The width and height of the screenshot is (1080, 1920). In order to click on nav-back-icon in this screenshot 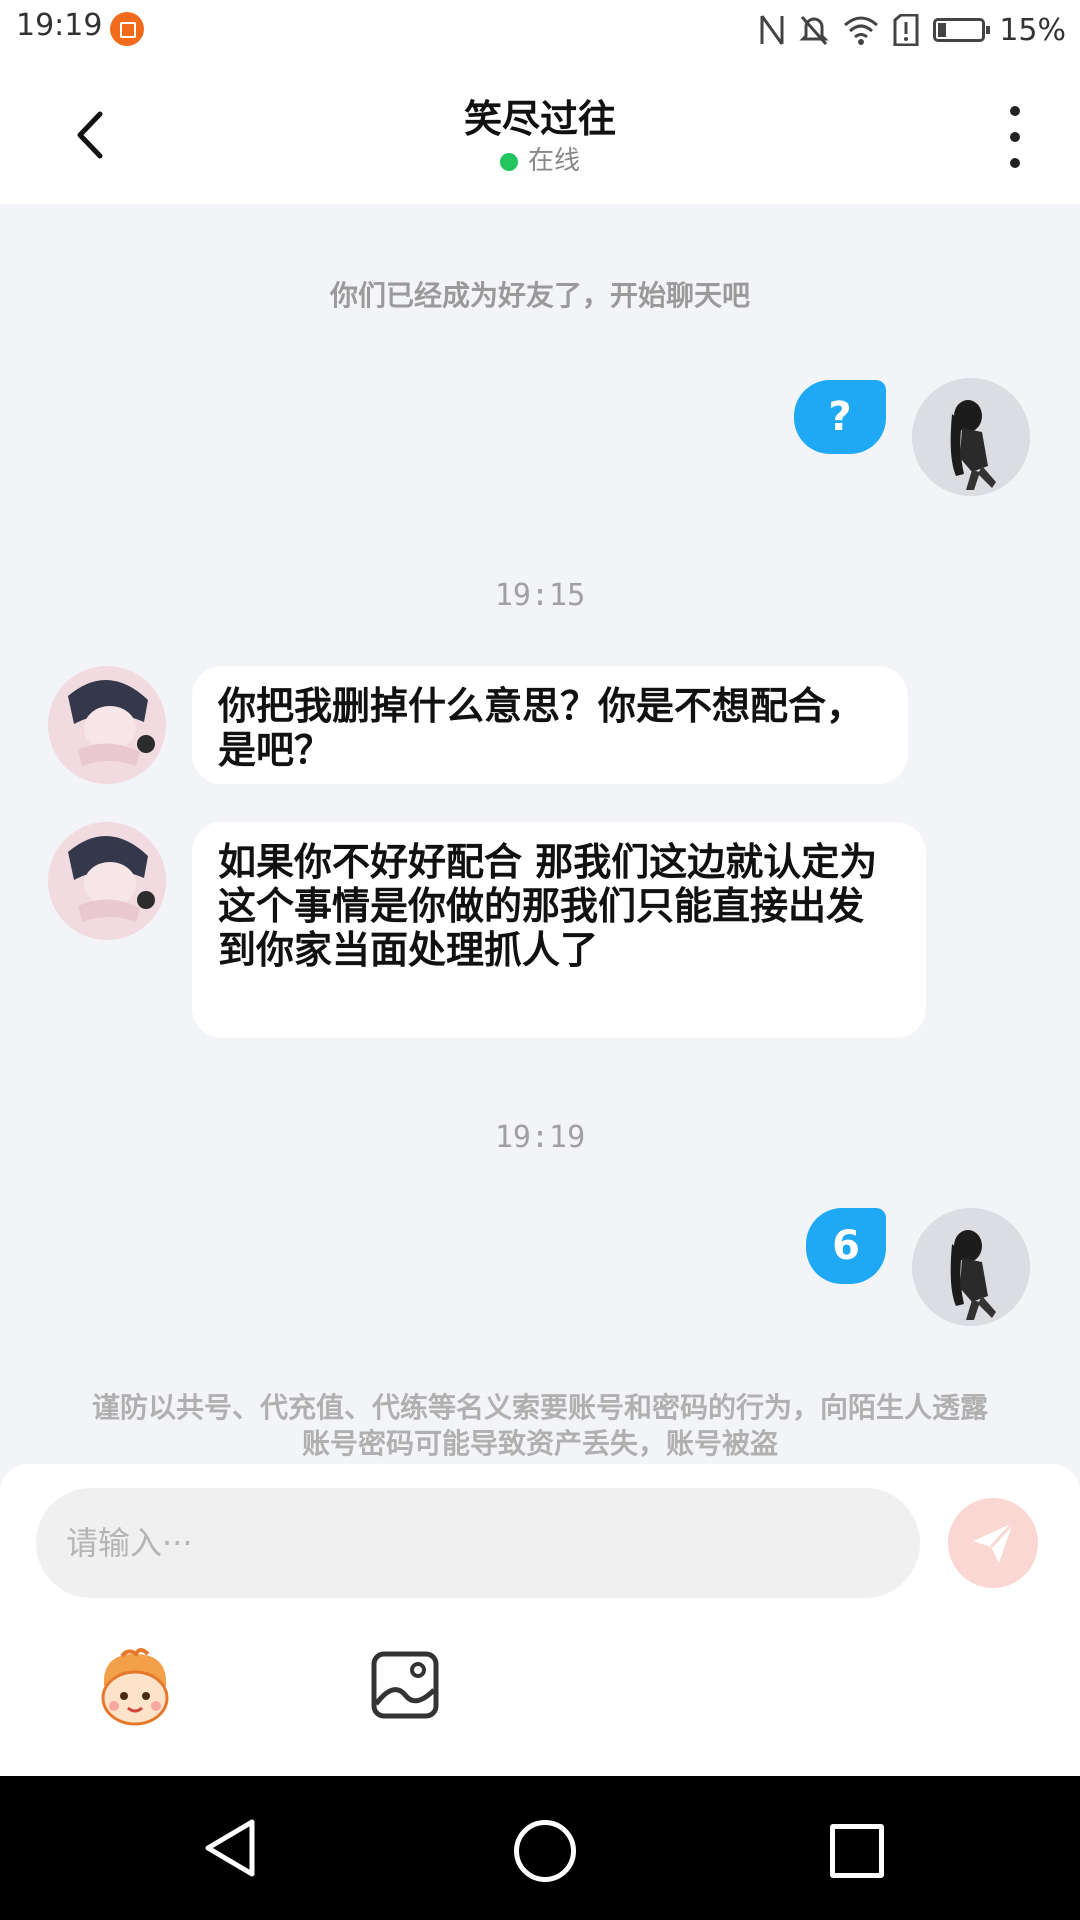, I will do `click(230, 1848)`.